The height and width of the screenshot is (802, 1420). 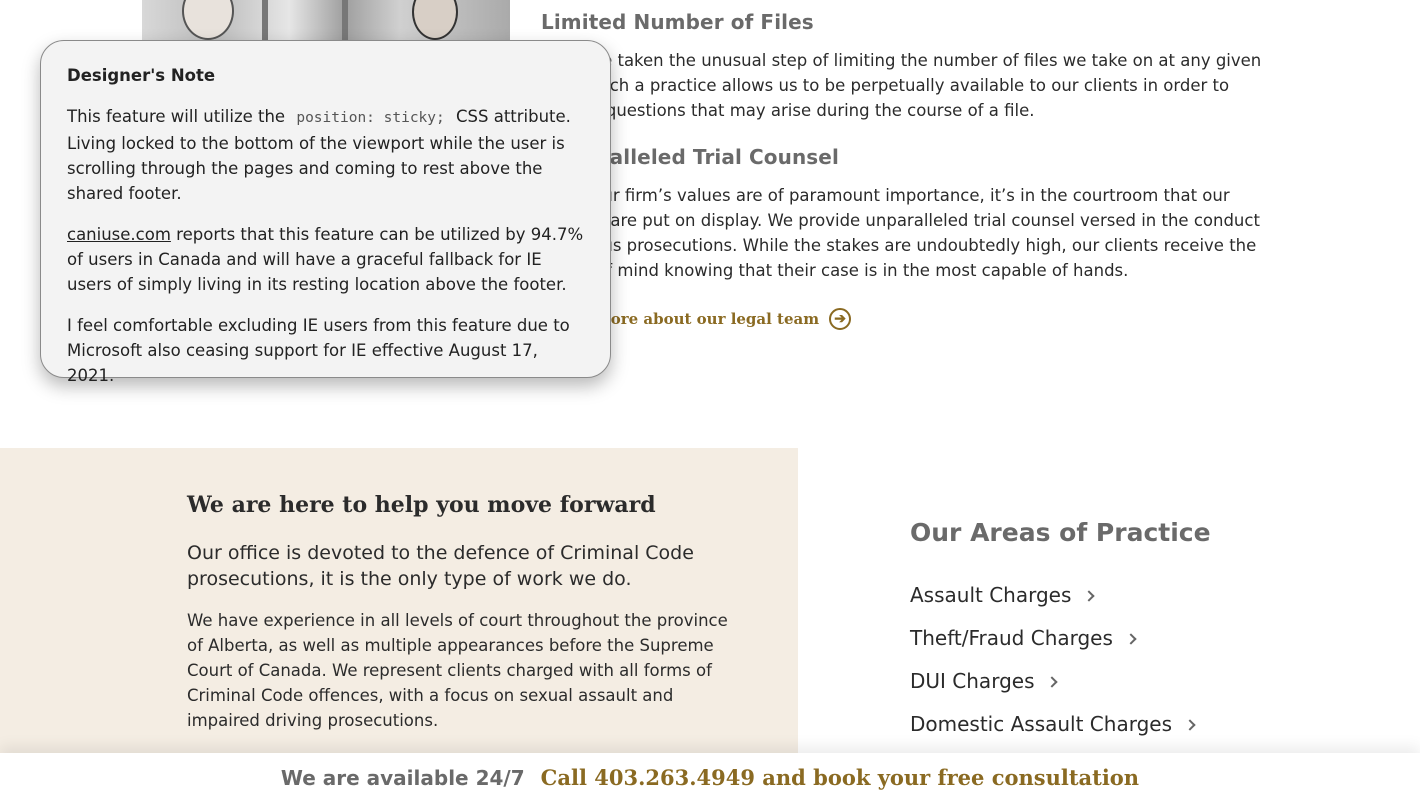 What do you see at coordinates (435, 20) in the screenshot?
I see `photo-person-right` at bounding box center [435, 20].